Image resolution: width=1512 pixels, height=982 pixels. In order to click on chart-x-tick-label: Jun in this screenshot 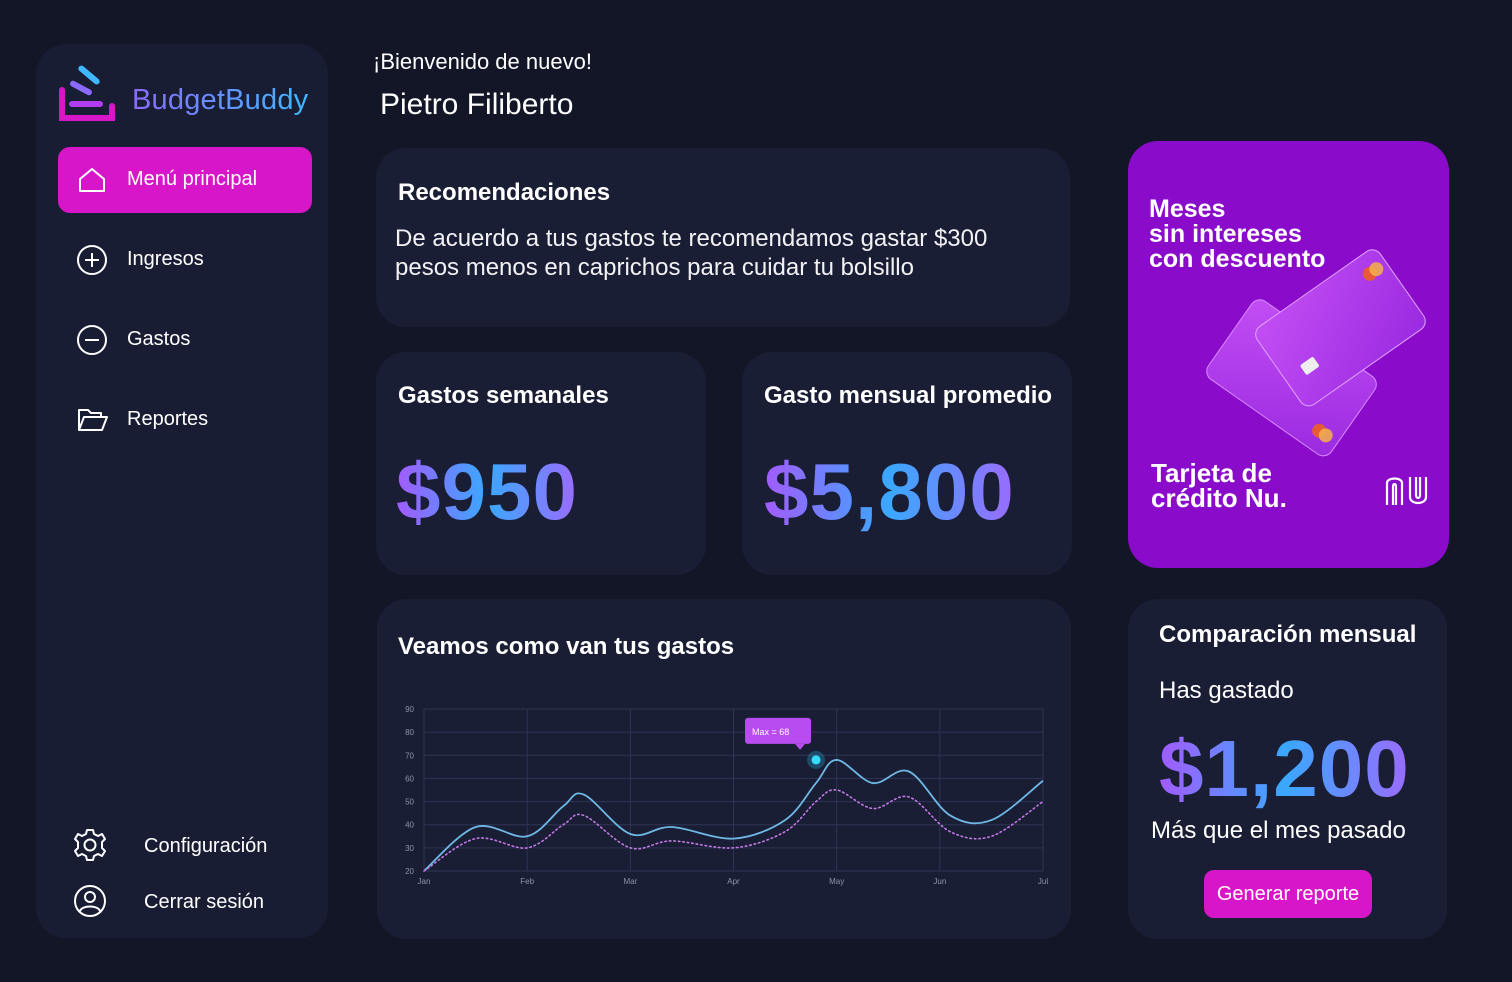, I will do `click(939, 881)`.